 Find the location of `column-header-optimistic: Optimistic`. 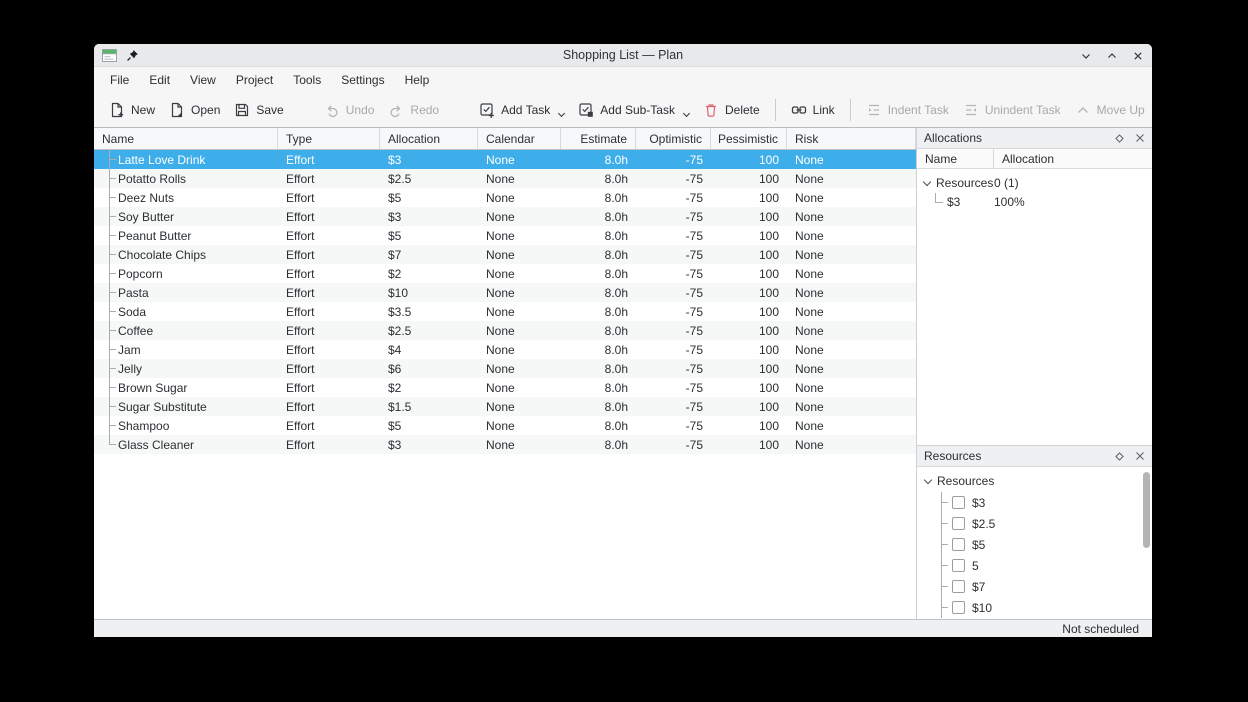

column-header-optimistic: Optimistic is located at coordinates (673, 138).